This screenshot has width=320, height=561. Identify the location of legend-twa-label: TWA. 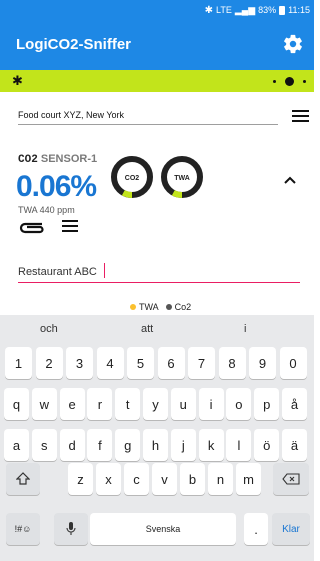
(149, 307).